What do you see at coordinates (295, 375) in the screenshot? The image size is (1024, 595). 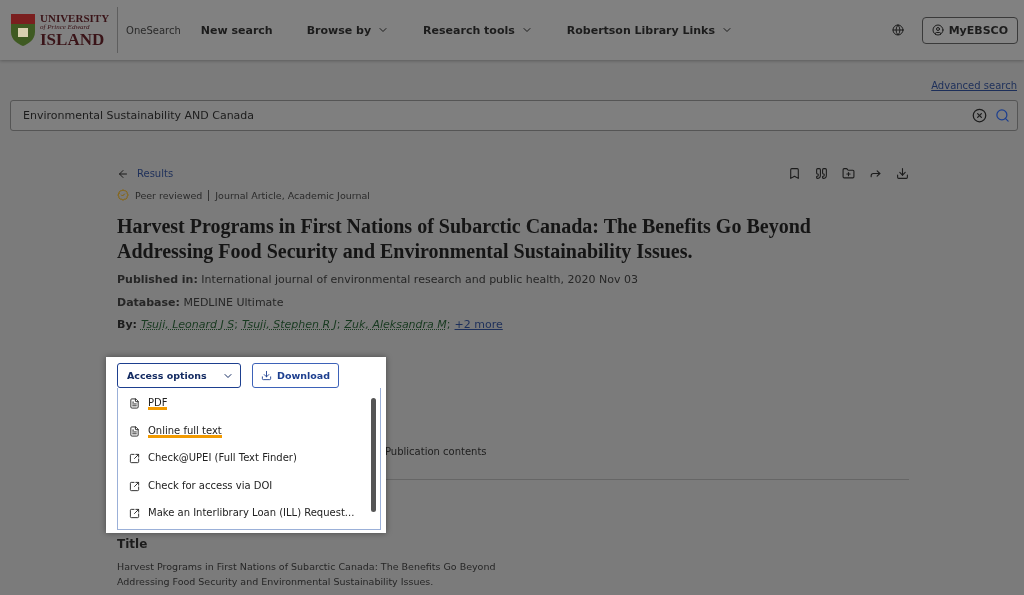 I see `download-button: Download` at bounding box center [295, 375].